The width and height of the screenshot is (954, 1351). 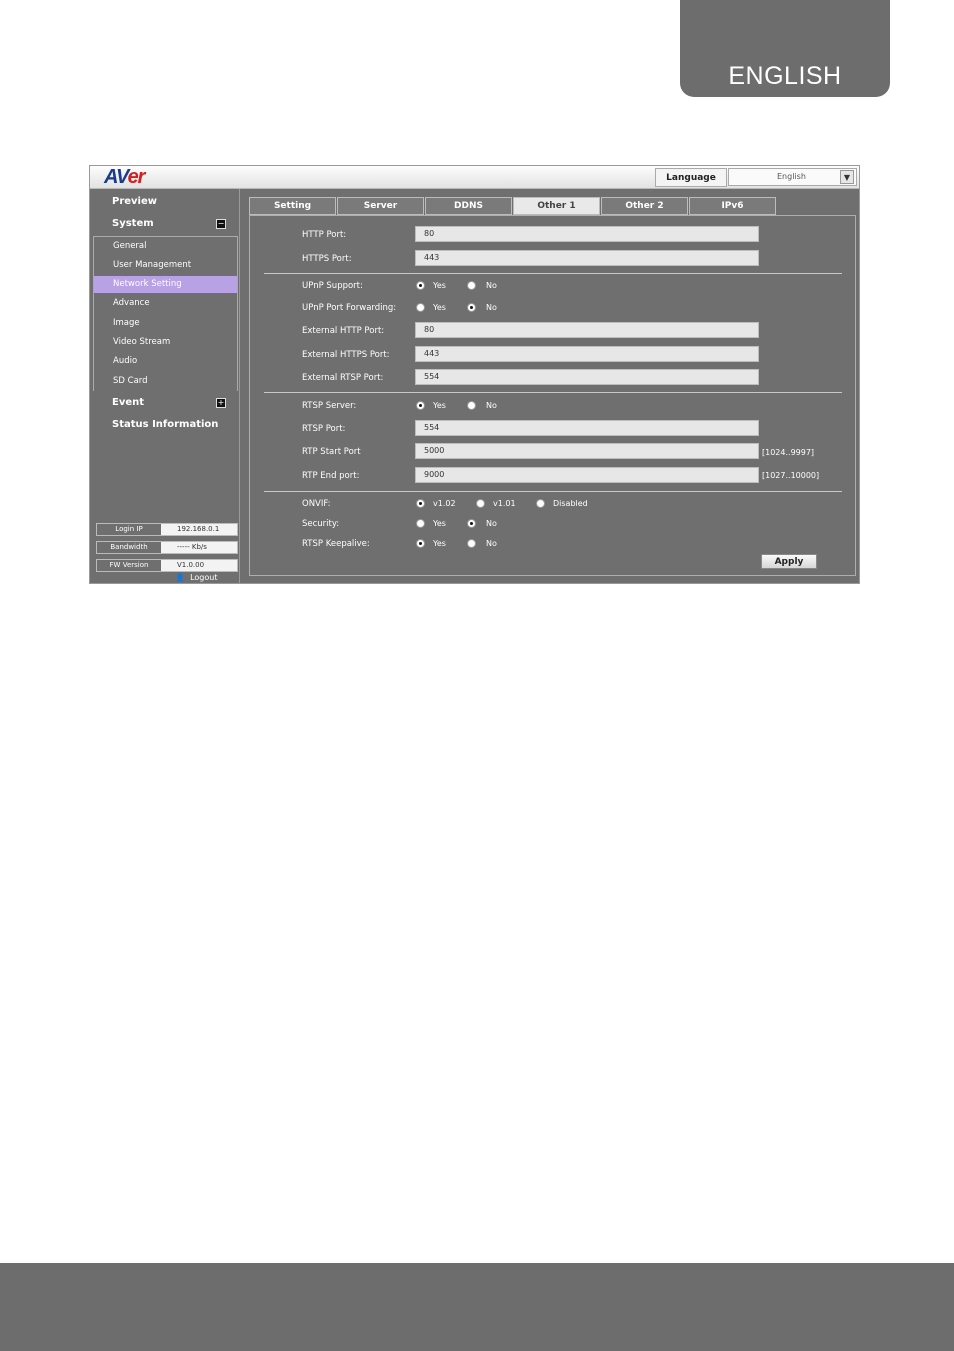 I want to click on rtsp-server-yes-label: Yes, so click(x=439, y=405).